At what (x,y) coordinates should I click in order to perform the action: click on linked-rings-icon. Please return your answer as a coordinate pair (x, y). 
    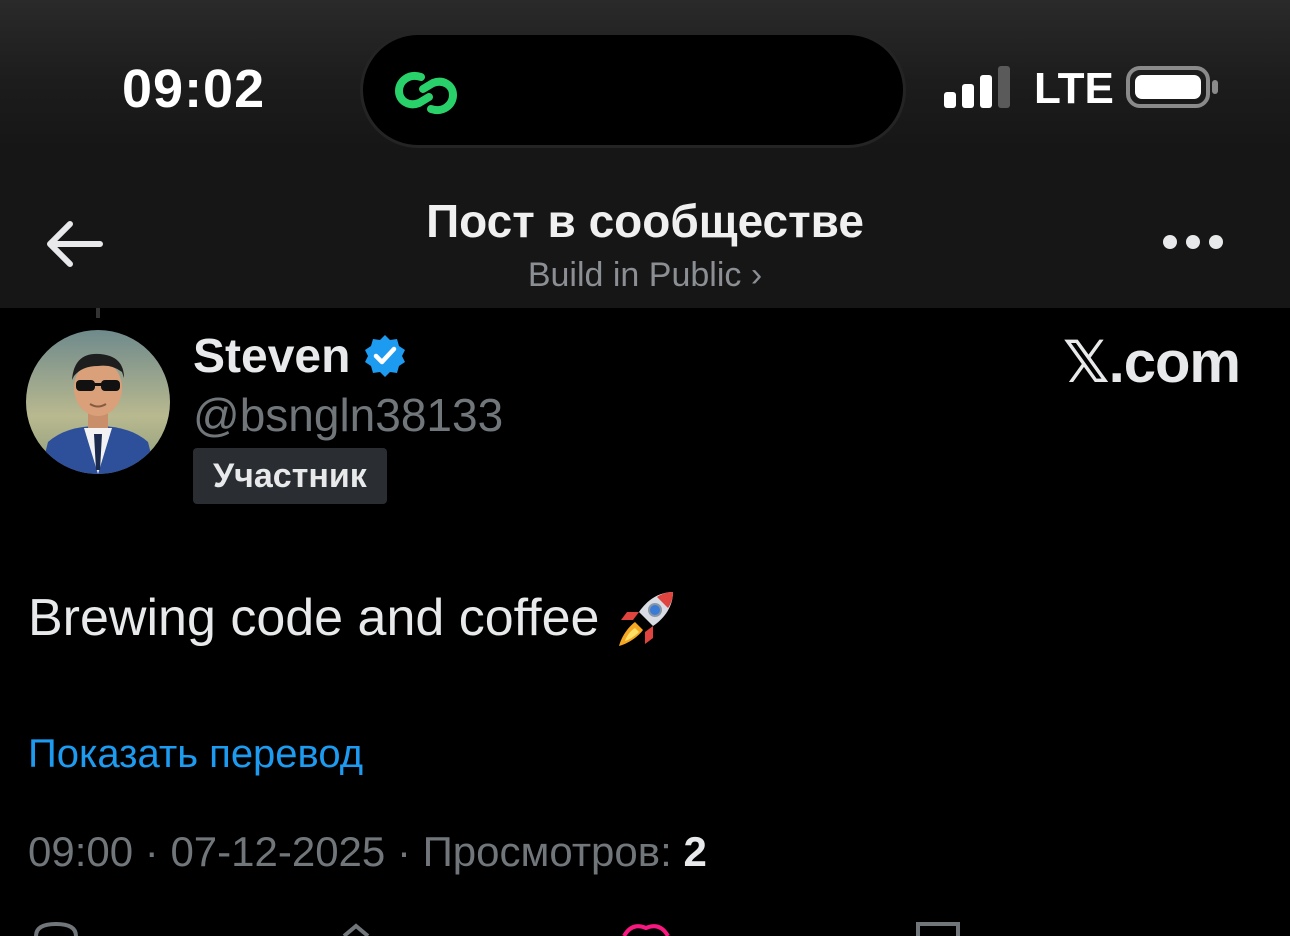
    Looking at the image, I should click on (426, 93).